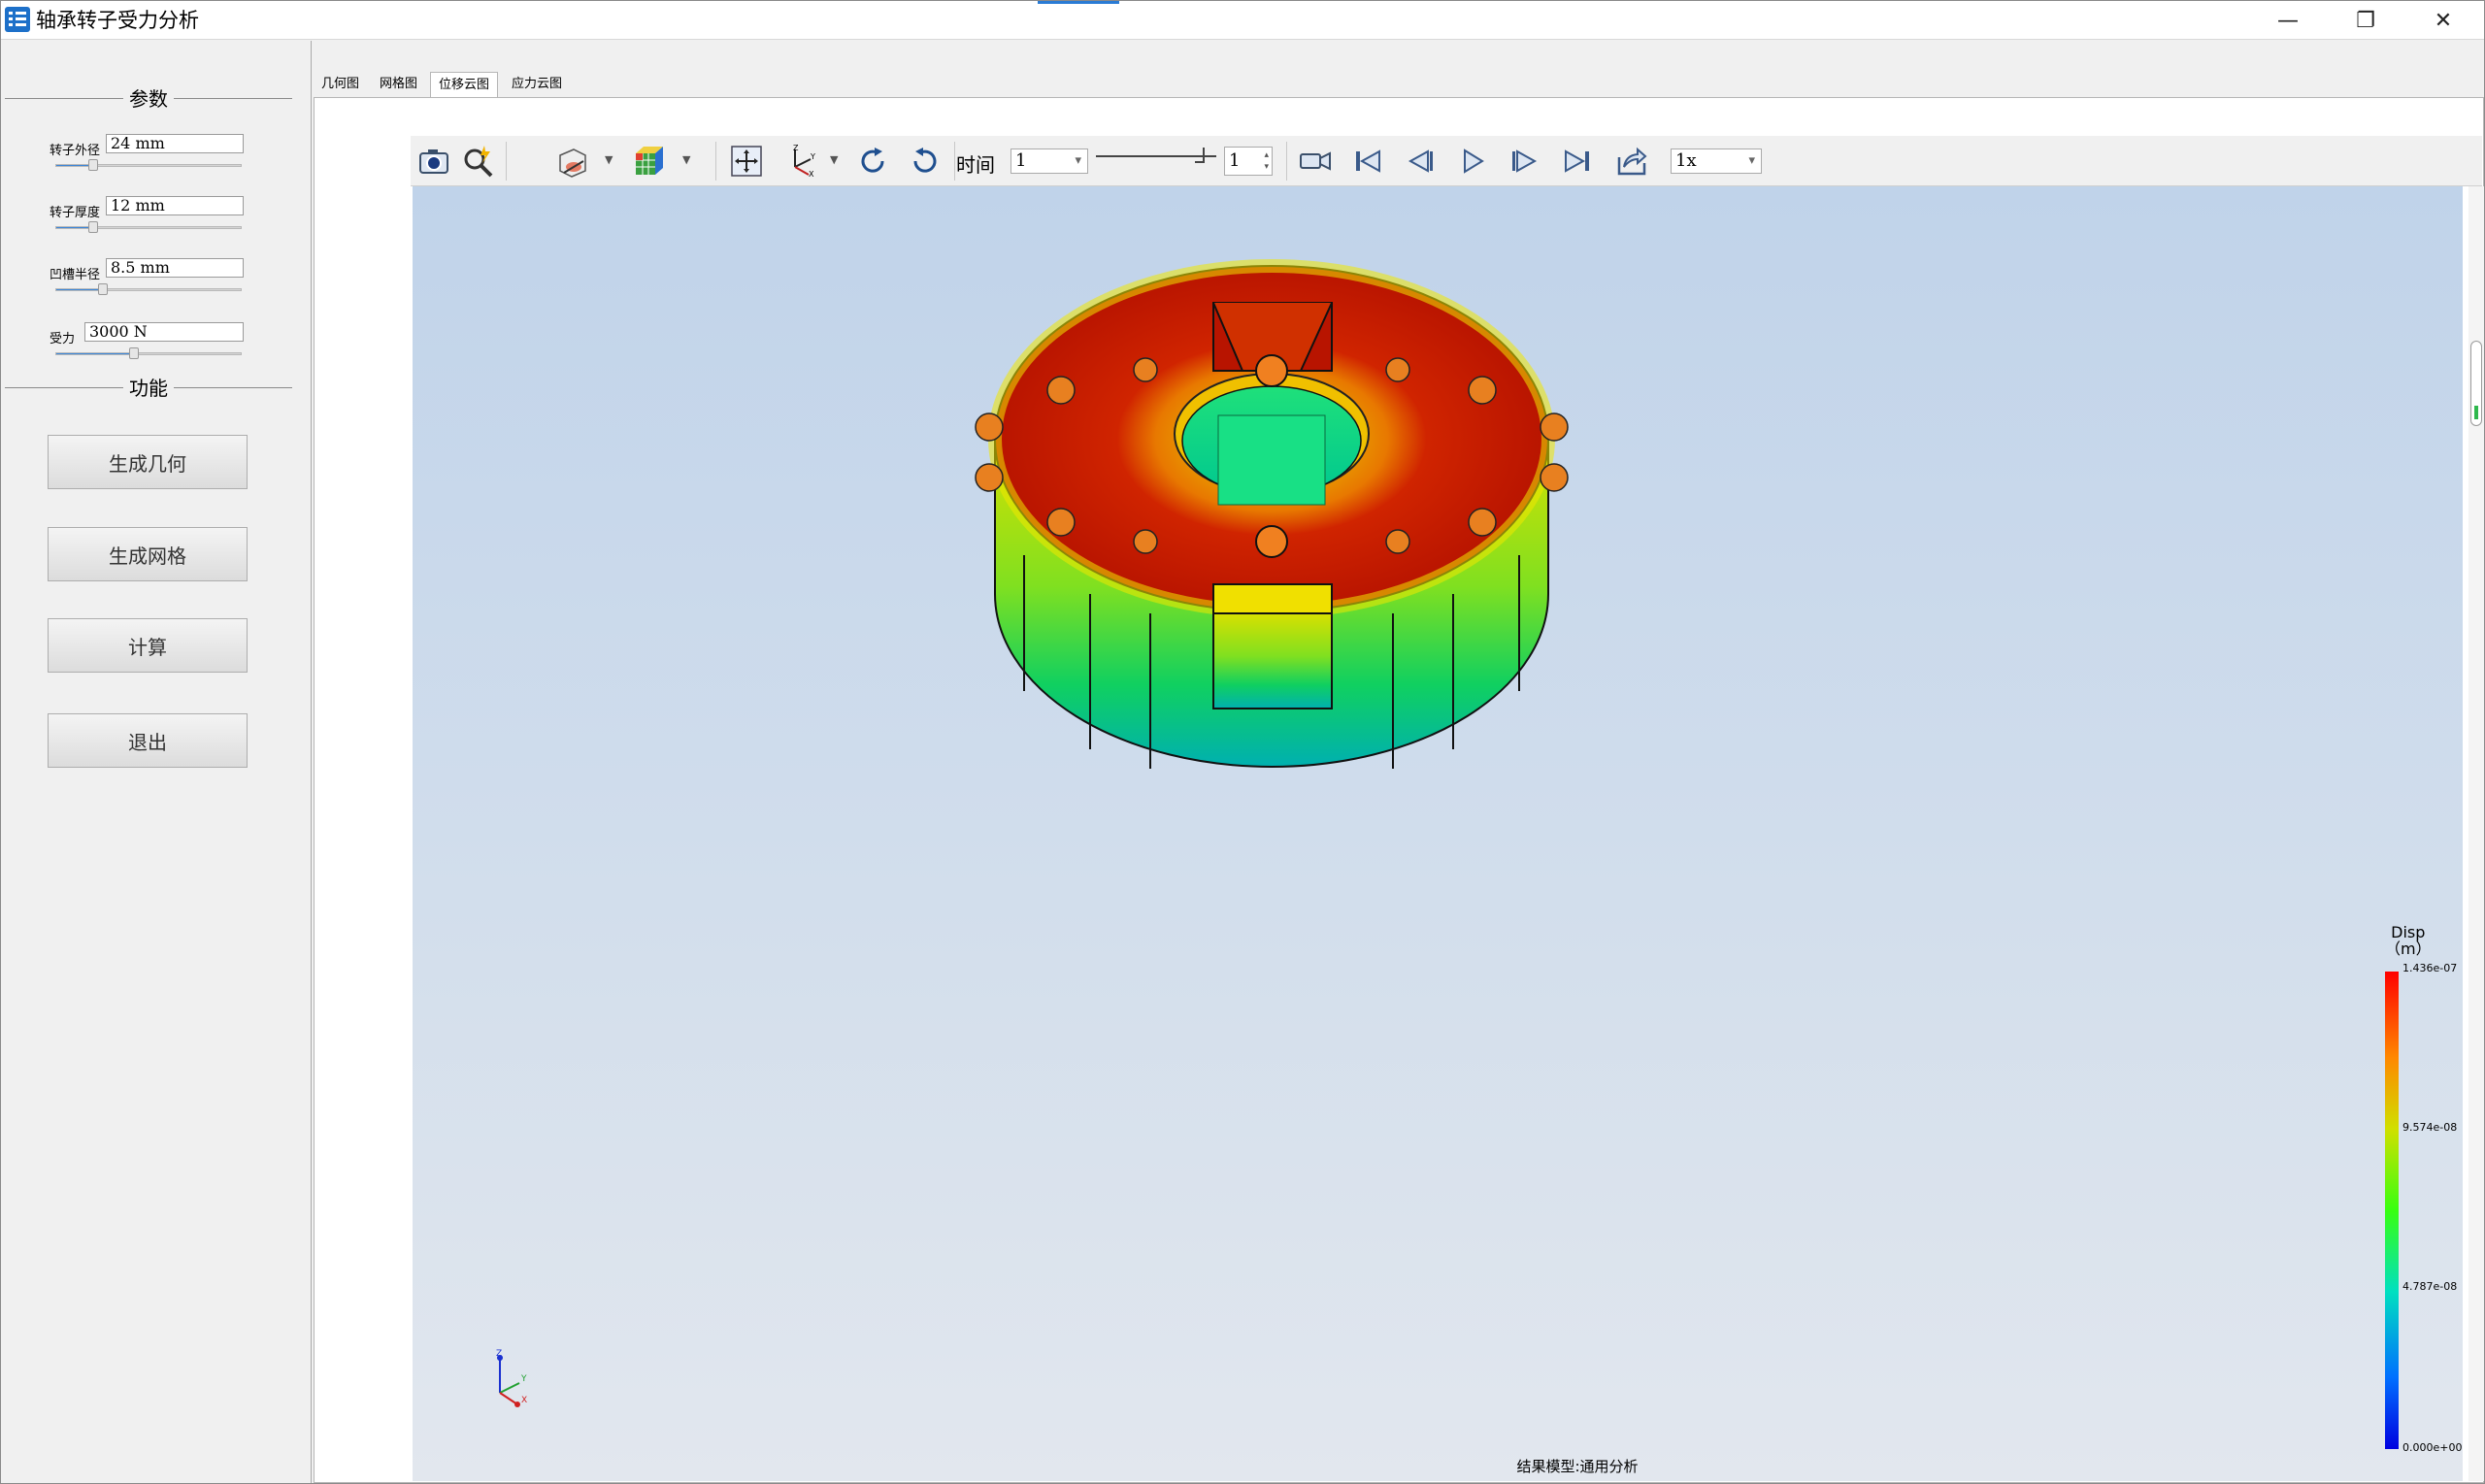  What do you see at coordinates (2432, 1447) in the screenshot?
I see `legend-tick-min: 0.000e+00` at bounding box center [2432, 1447].